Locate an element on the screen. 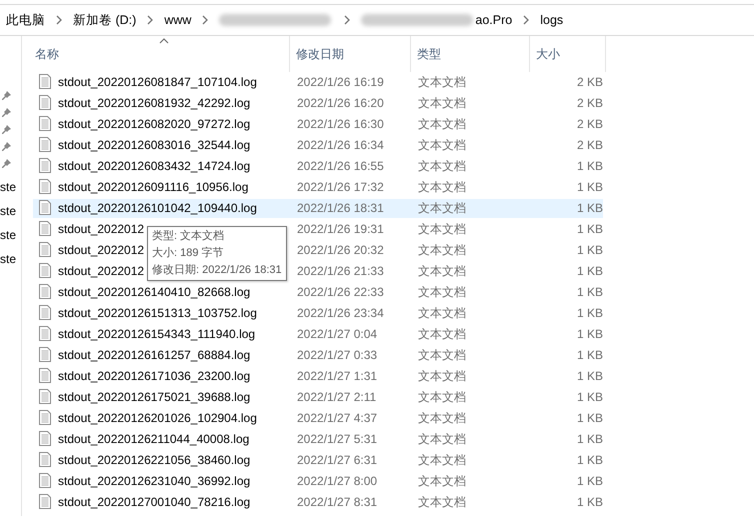  date-cell-text: 2022/1/26 20:32 is located at coordinates (340, 250).